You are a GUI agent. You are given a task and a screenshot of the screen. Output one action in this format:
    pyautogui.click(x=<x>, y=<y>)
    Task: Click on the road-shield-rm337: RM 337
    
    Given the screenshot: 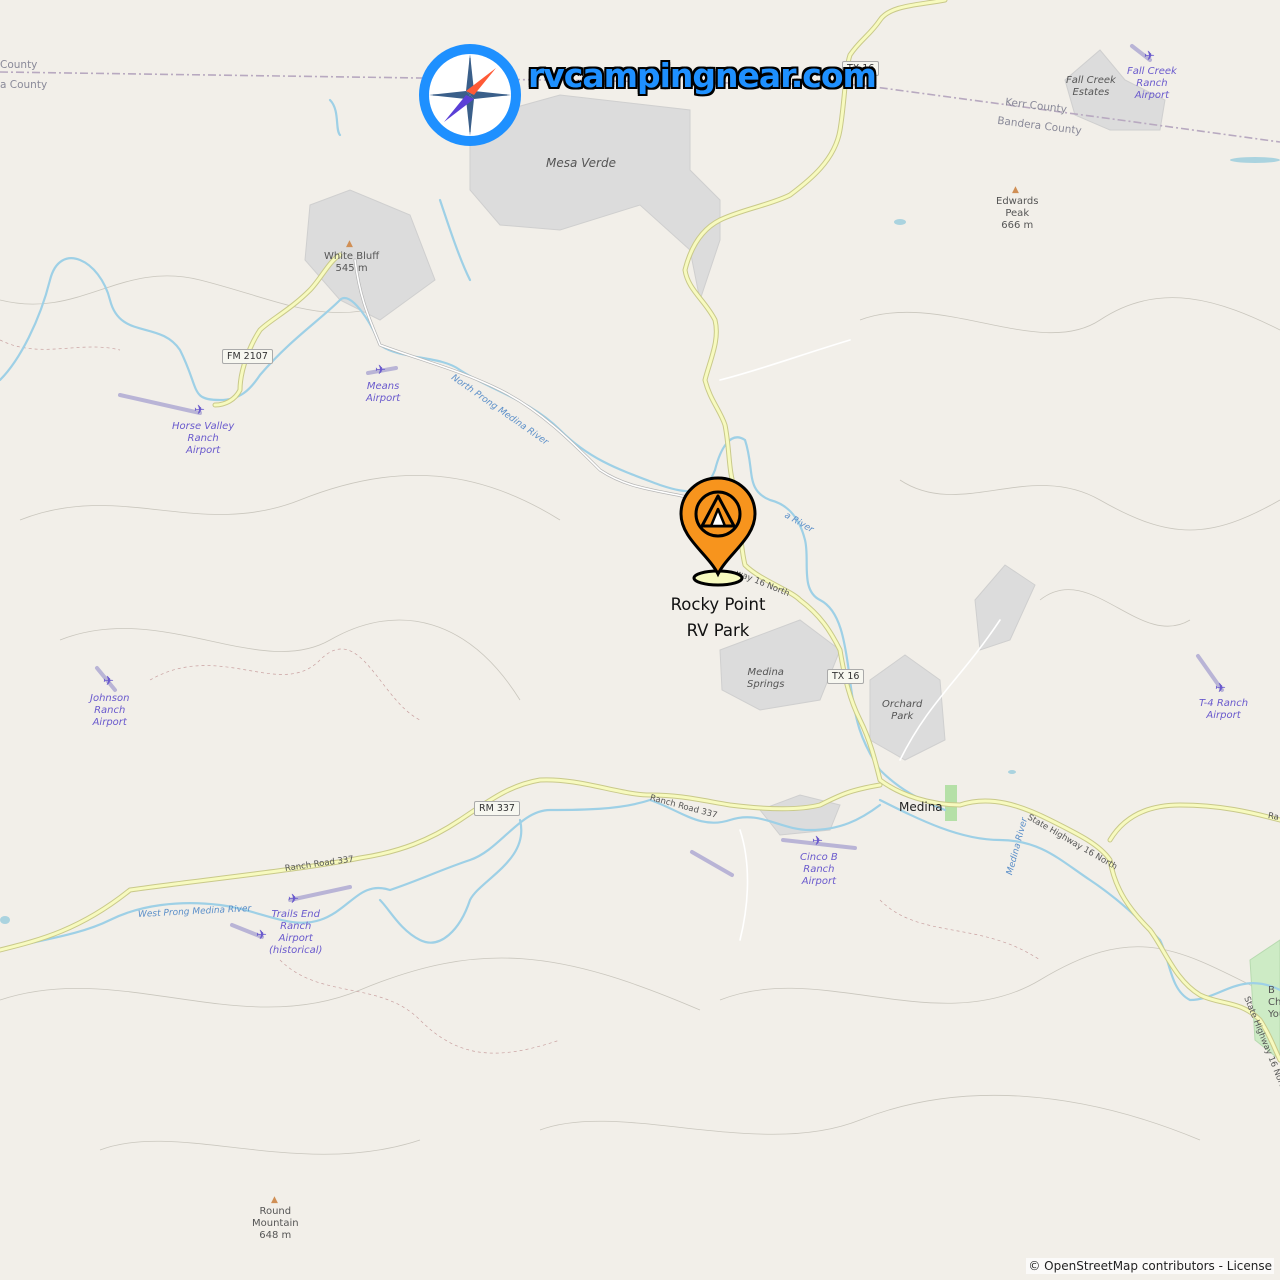 What is the action you would take?
    pyautogui.click(x=497, y=808)
    